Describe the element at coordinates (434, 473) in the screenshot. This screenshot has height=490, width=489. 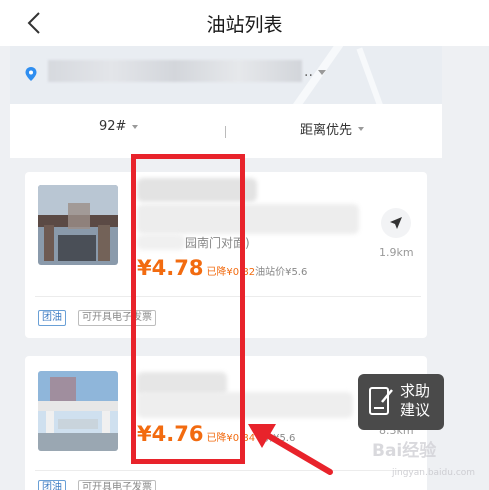
I see `watermark-sub: jingyan.baidu.com` at that location.